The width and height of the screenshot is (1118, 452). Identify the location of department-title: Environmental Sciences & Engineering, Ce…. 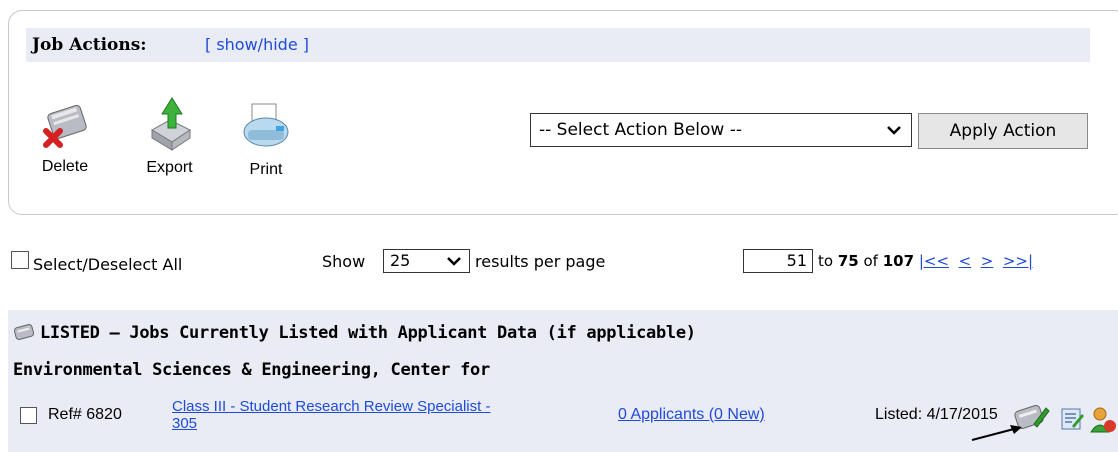
(251, 370).